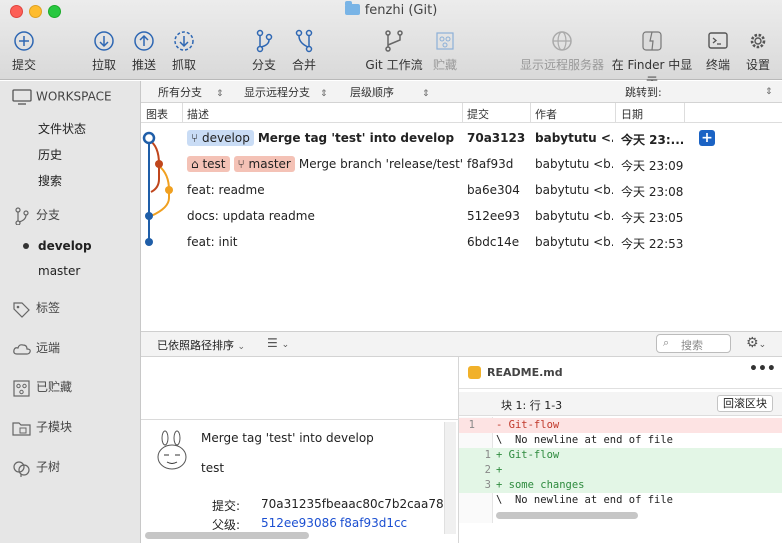  What do you see at coordinates (36, 467) in the screenshot?
I see `subtrees-header: 子树` at bounding box center [36, 467].